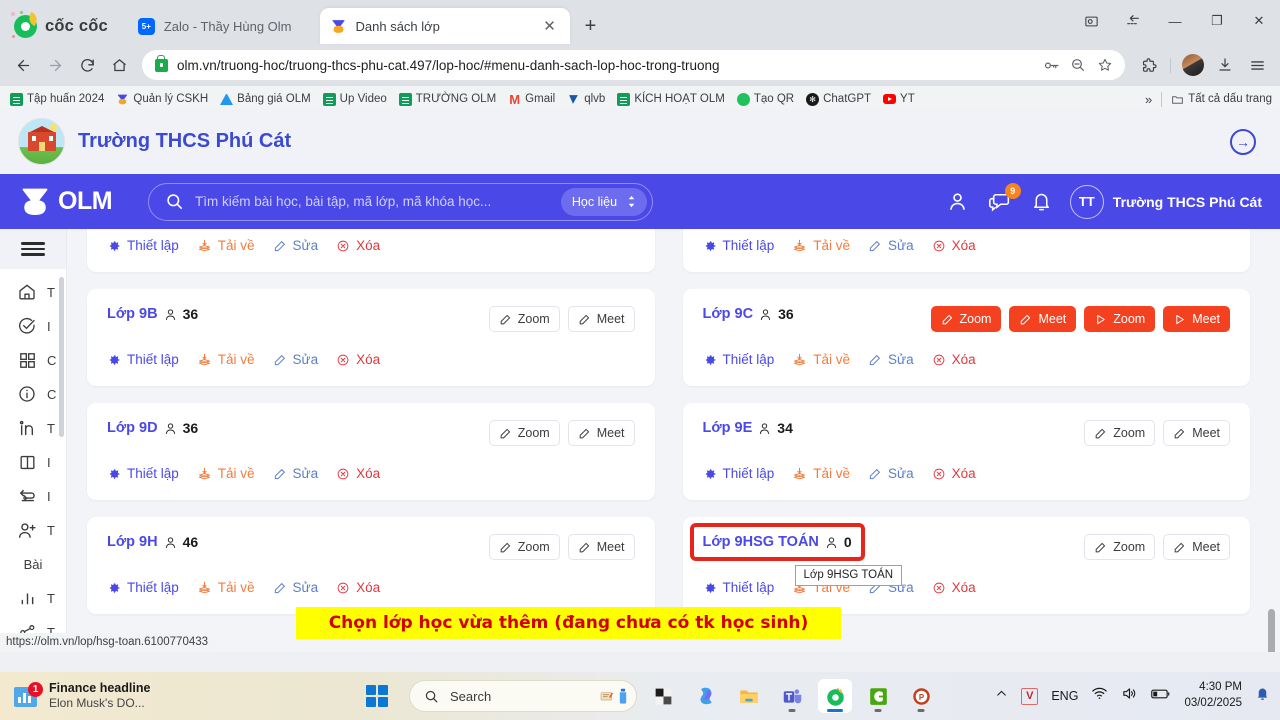 The width and height of the screenshot is (1280, 720). What do you see at coordinates (33, 564) in the screenshot?
I see `sidebar-item-bai: Bài` at bounding box center [33, 564].